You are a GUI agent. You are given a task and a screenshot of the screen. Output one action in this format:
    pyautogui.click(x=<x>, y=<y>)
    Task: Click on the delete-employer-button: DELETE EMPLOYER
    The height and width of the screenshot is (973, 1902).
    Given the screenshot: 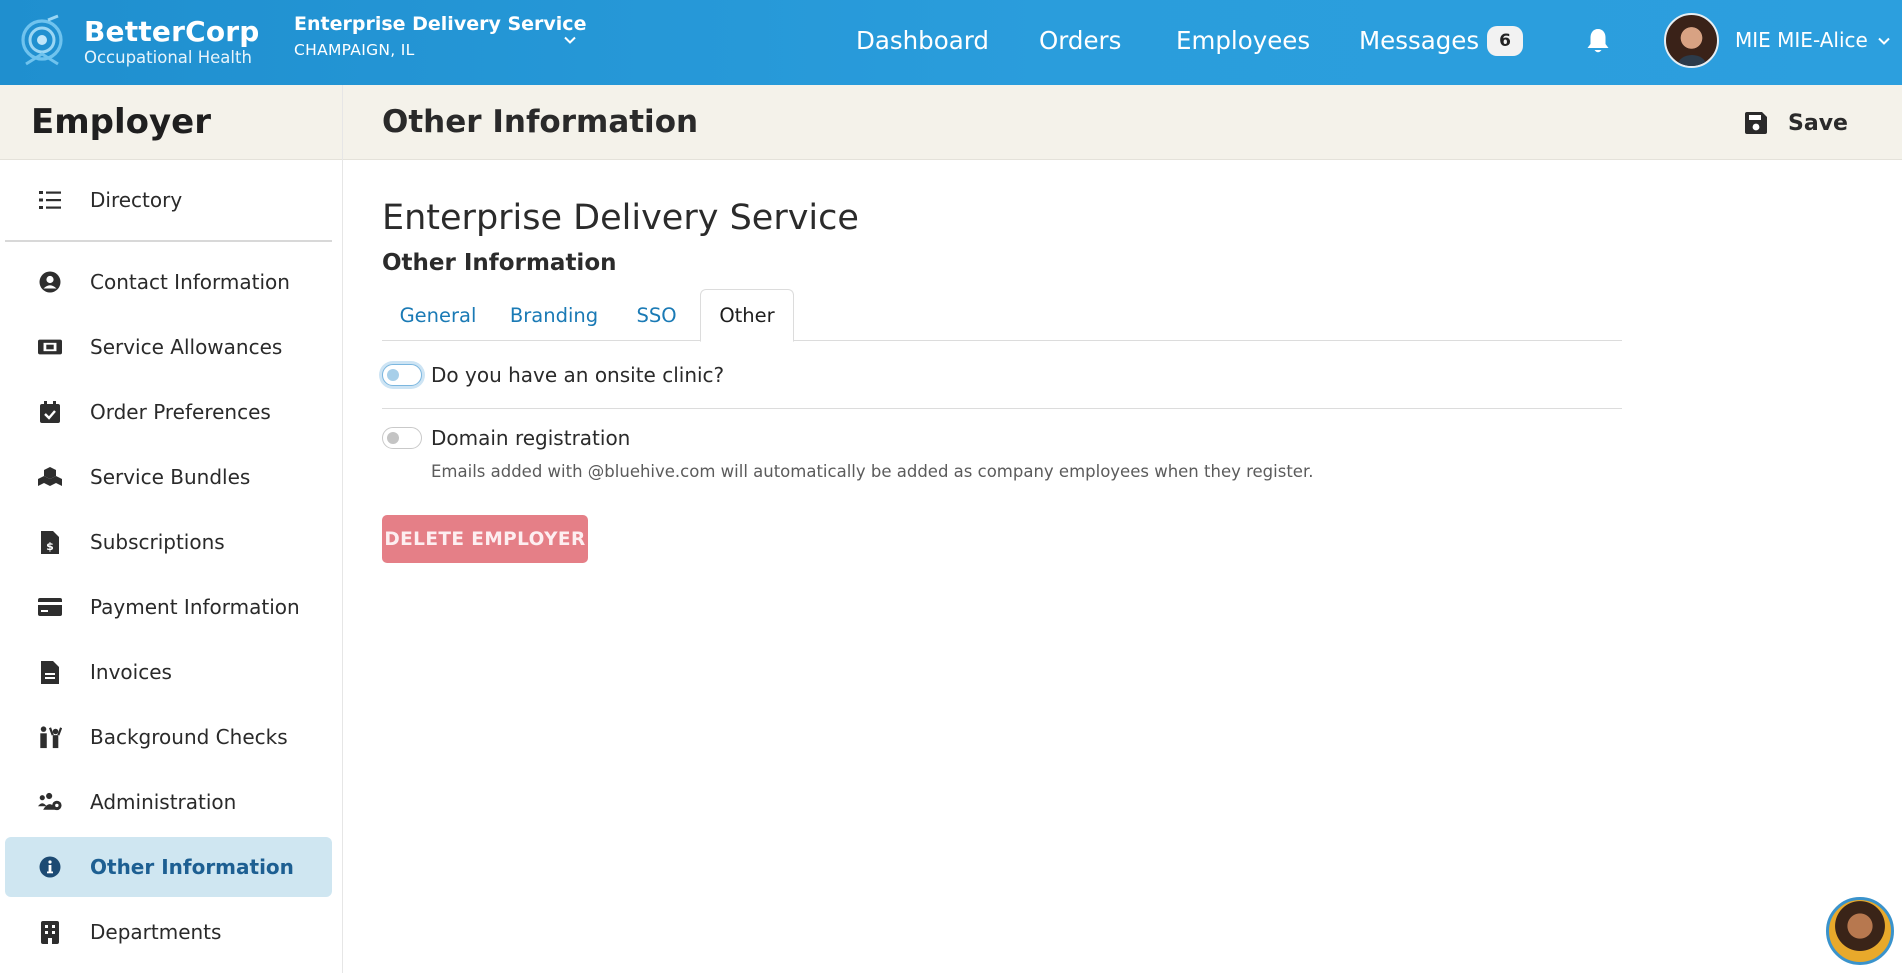 What is the action you would take?
    pyautogui.click(x=485, y=539)
    